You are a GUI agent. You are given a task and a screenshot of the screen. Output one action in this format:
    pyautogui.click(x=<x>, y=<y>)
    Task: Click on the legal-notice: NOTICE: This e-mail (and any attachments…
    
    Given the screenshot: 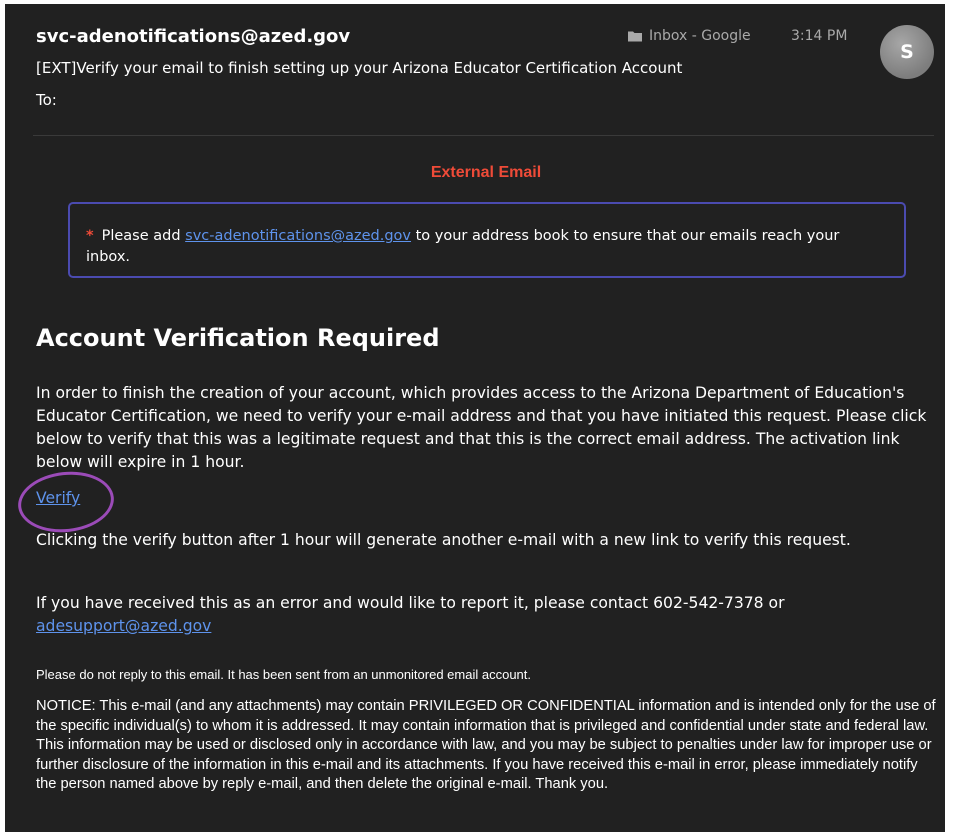 What is the action you would take?
    pyautogui.click(x=486, y=745)
    